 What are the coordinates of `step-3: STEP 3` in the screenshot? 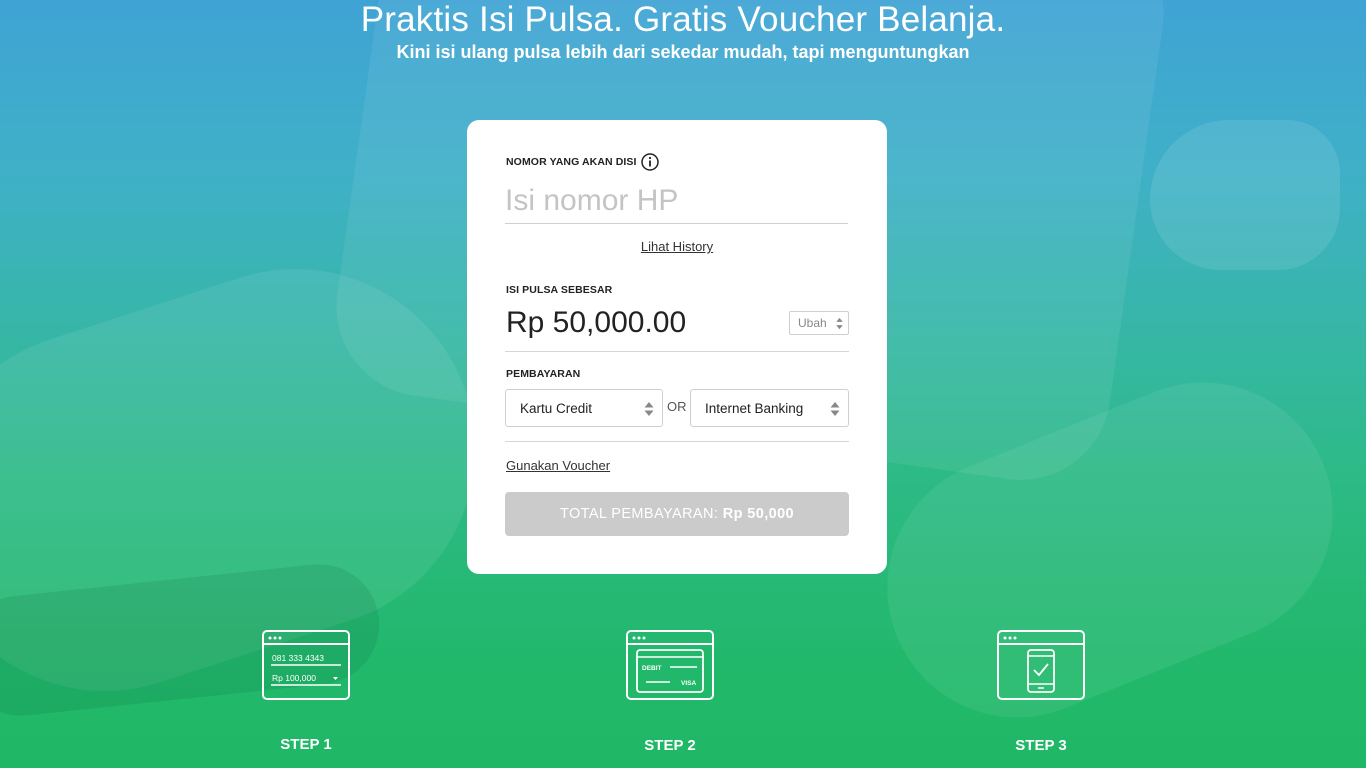 It's located at (1042, 692).